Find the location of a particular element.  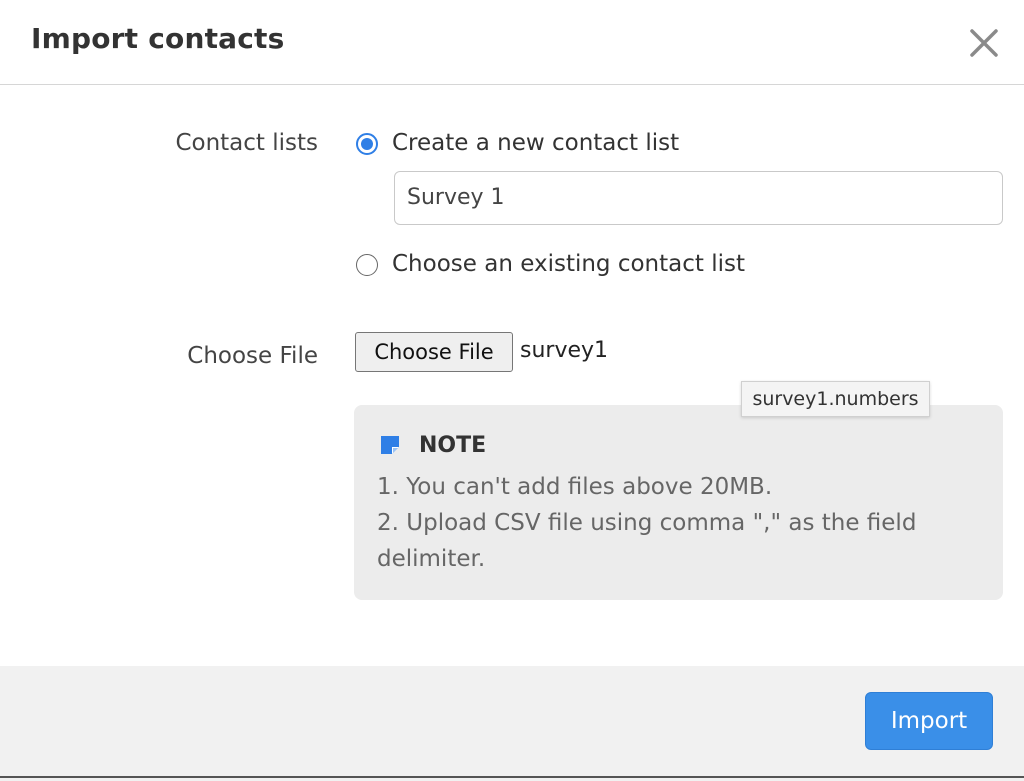

note-icon is located at coordinates (390, 445).